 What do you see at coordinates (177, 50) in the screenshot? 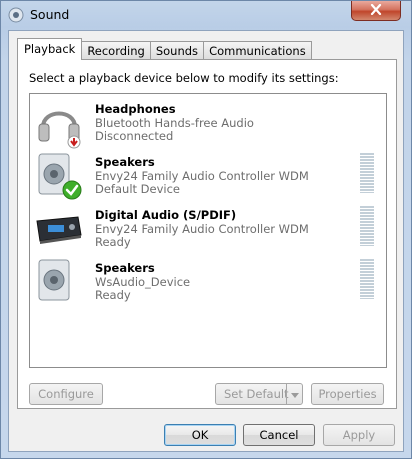
I see `tab-sounds: Sounds` at bounding box center [177, 50].